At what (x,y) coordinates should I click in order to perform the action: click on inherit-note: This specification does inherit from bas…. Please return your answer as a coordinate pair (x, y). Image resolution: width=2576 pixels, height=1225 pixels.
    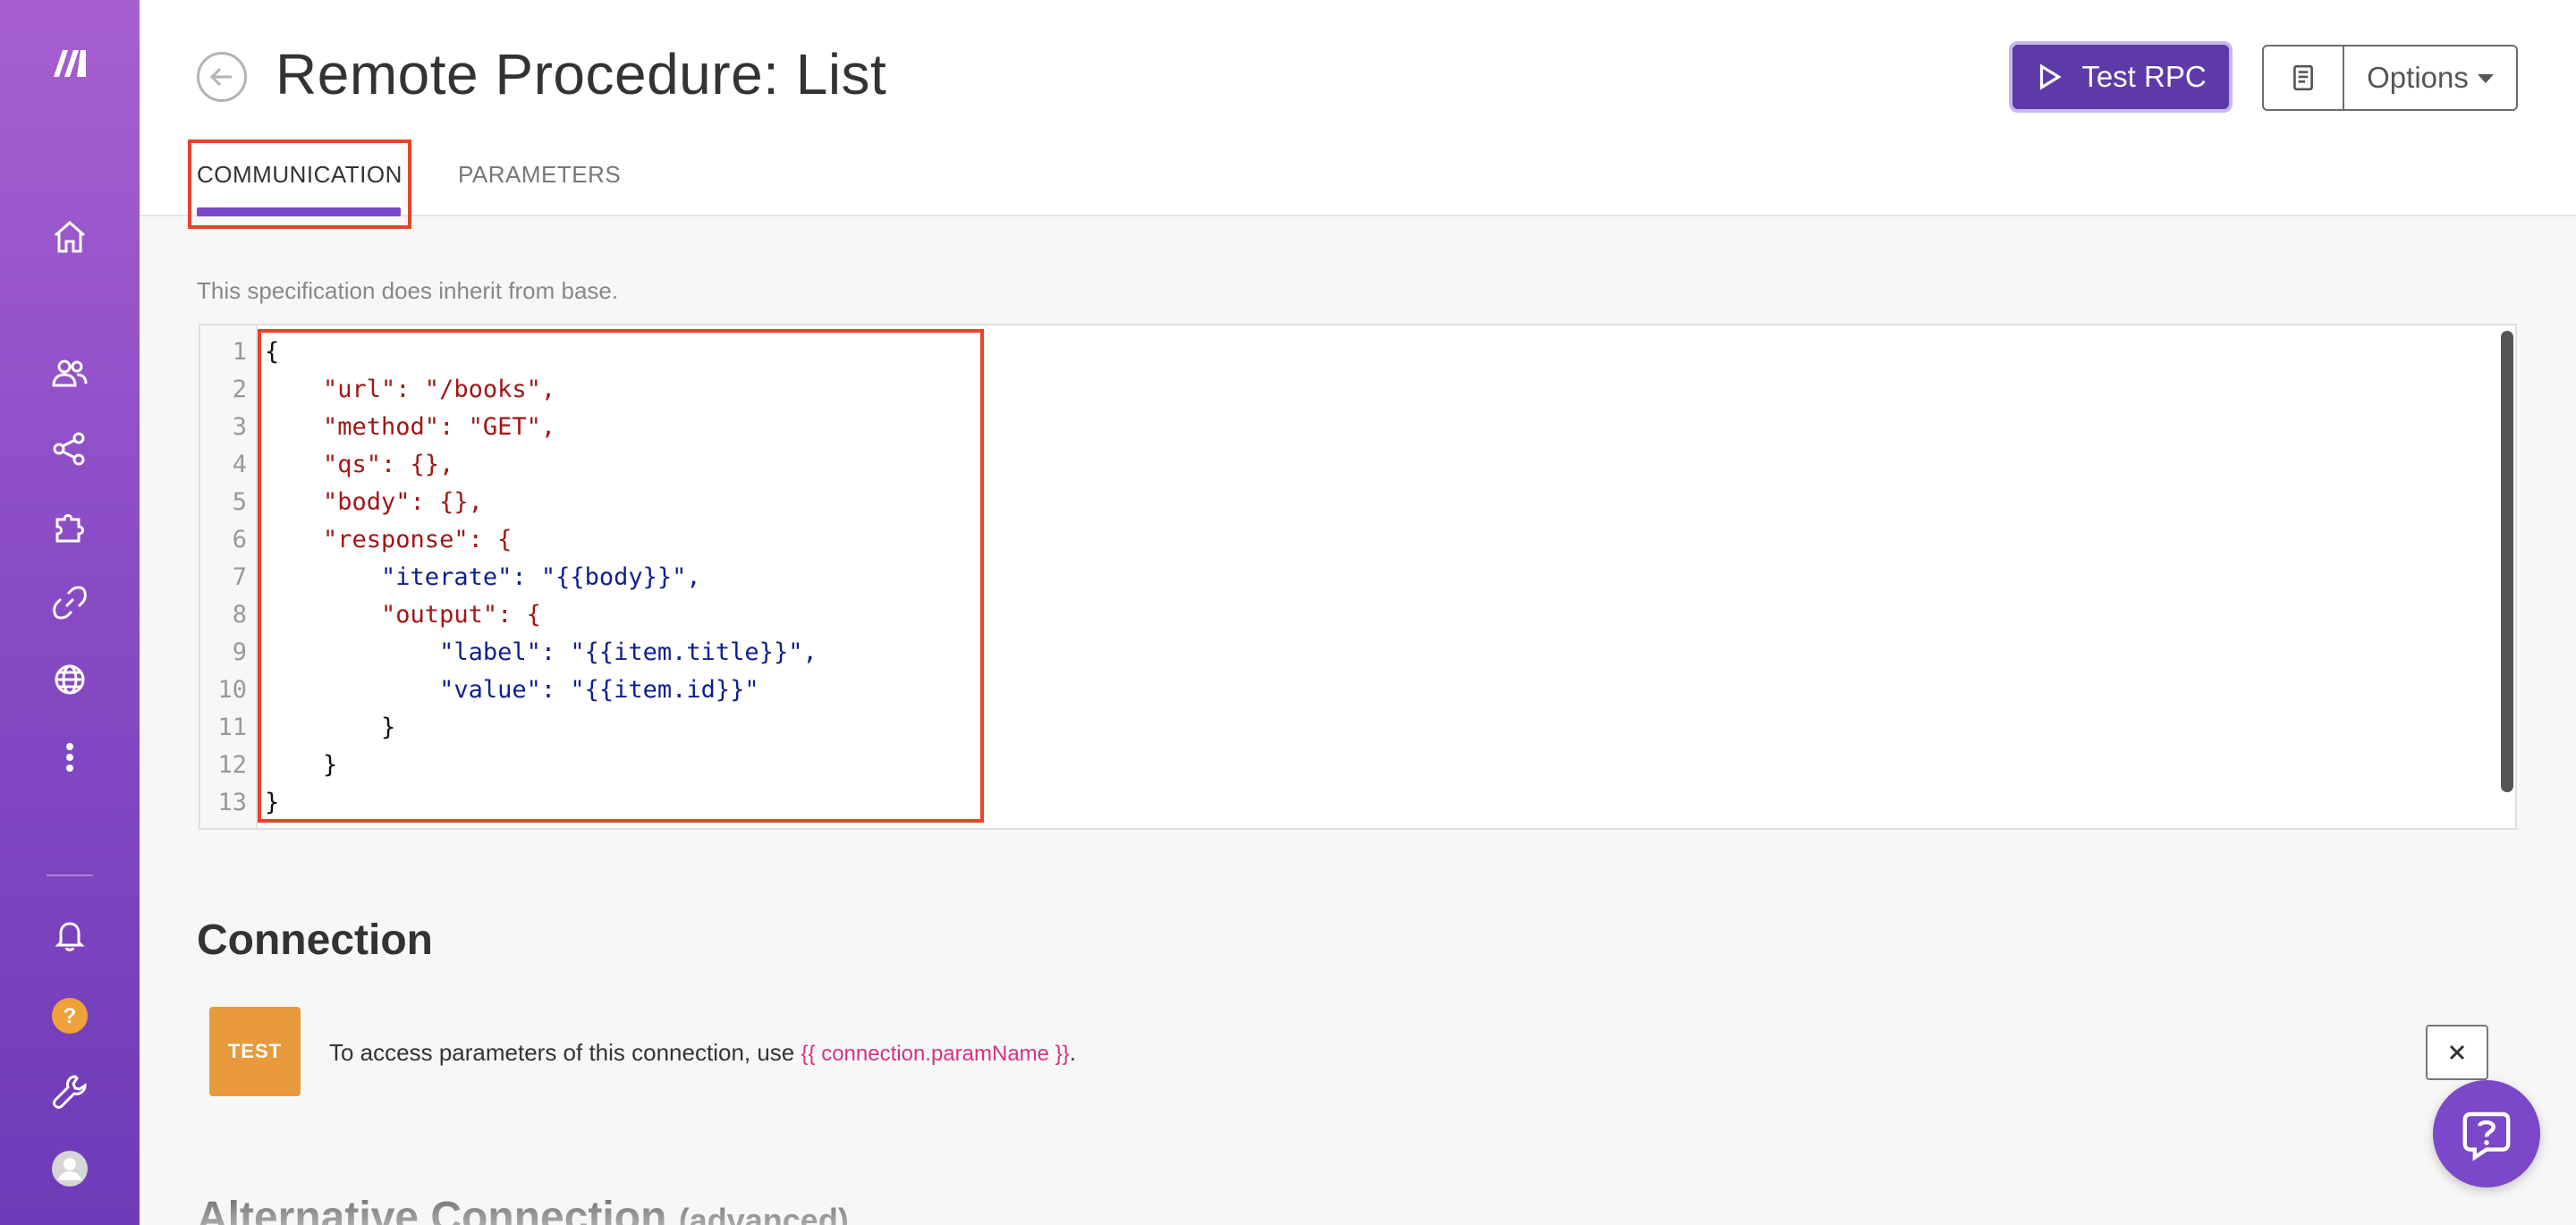
    Looking at the image, I should click on (408, 290).